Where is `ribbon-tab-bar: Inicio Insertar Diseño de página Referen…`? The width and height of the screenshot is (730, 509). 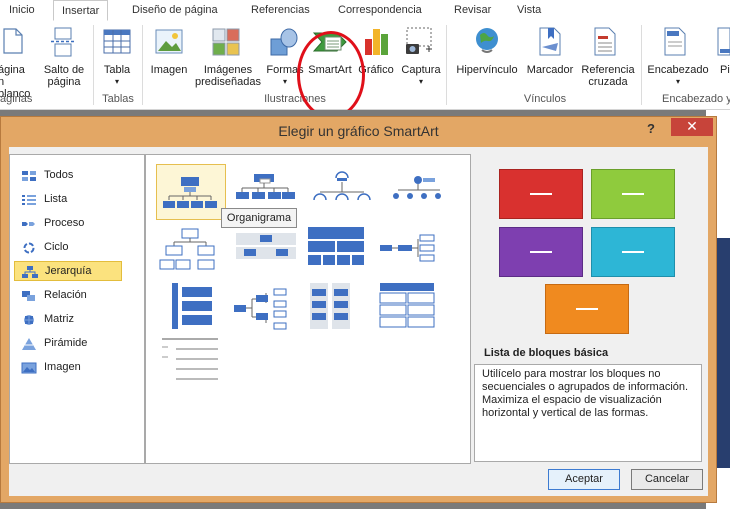 ribbon-tab-bar: Inicio Insertar Diseño de página Referen… is located at coordinates (365, 11).